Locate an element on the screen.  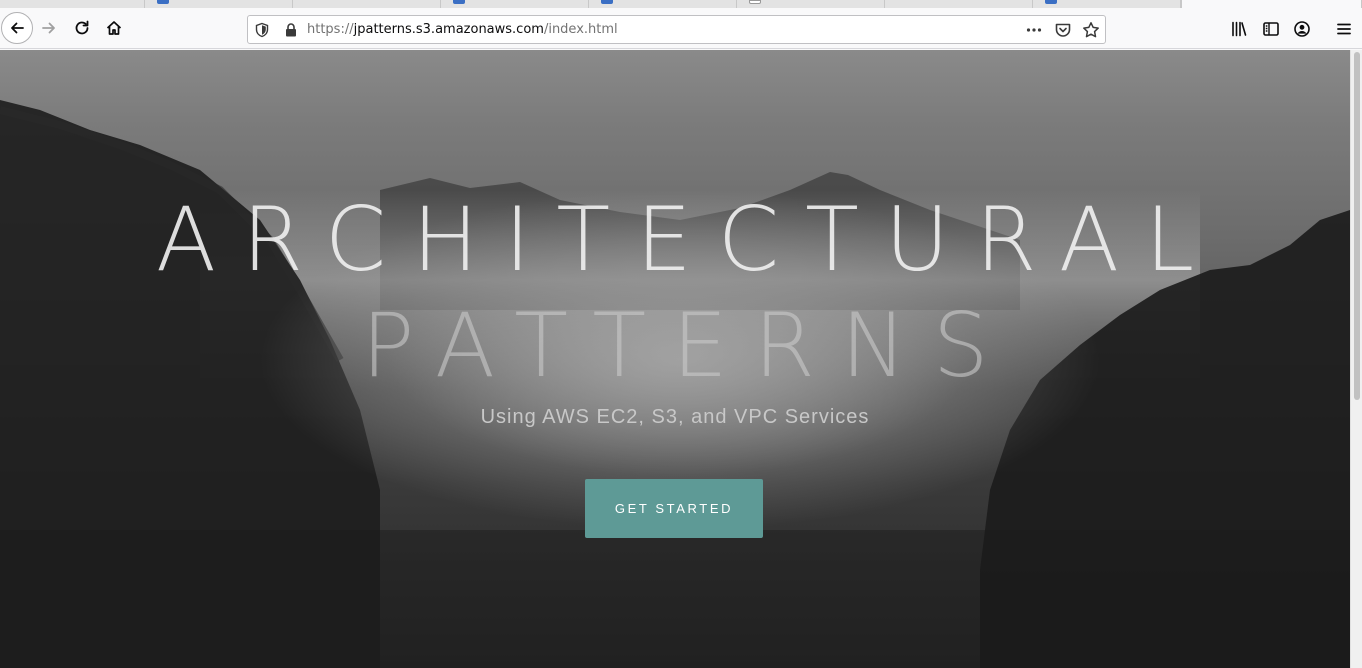
home-button is located at coordinates (114, 28).